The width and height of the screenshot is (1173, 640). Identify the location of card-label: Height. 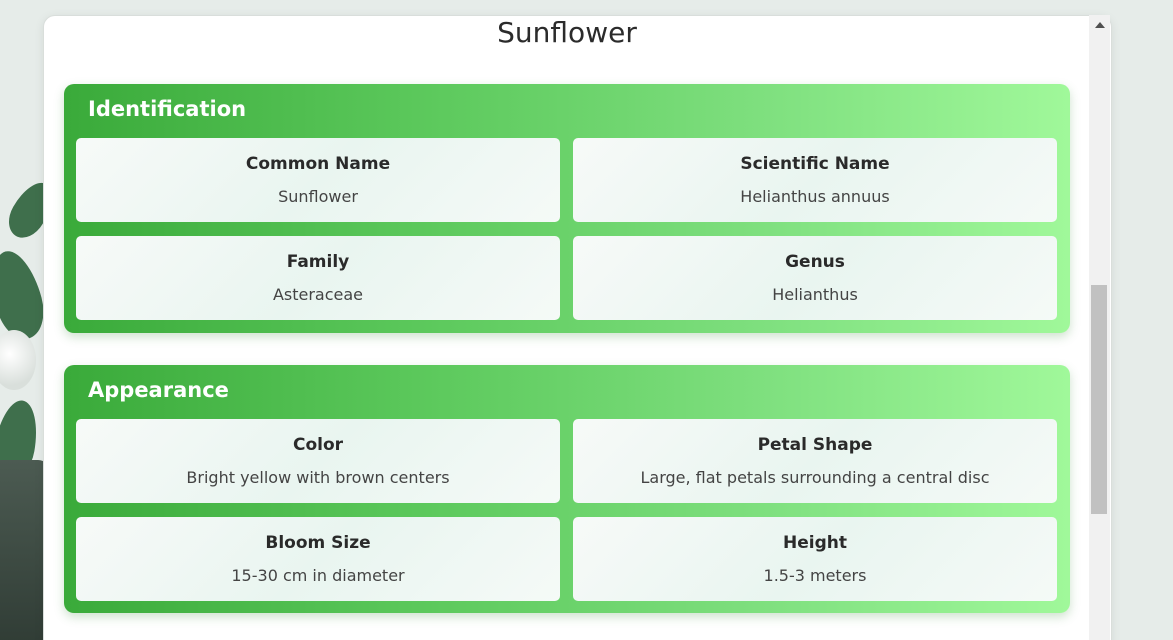
(815, 543).